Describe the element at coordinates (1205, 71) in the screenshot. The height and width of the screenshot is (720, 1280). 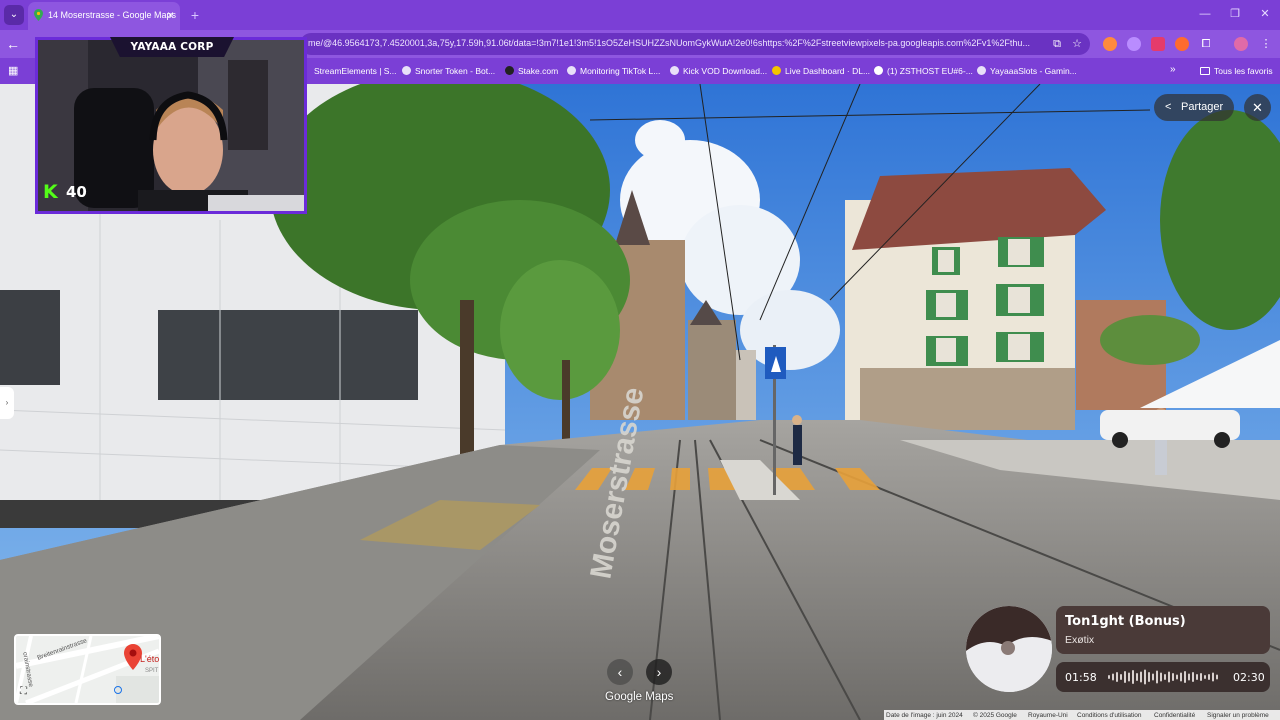
I see `folder-icon` at that location.